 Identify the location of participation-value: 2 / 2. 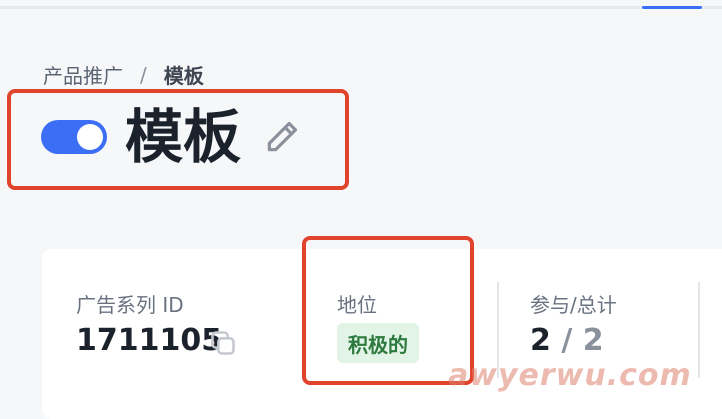
(567, 340).